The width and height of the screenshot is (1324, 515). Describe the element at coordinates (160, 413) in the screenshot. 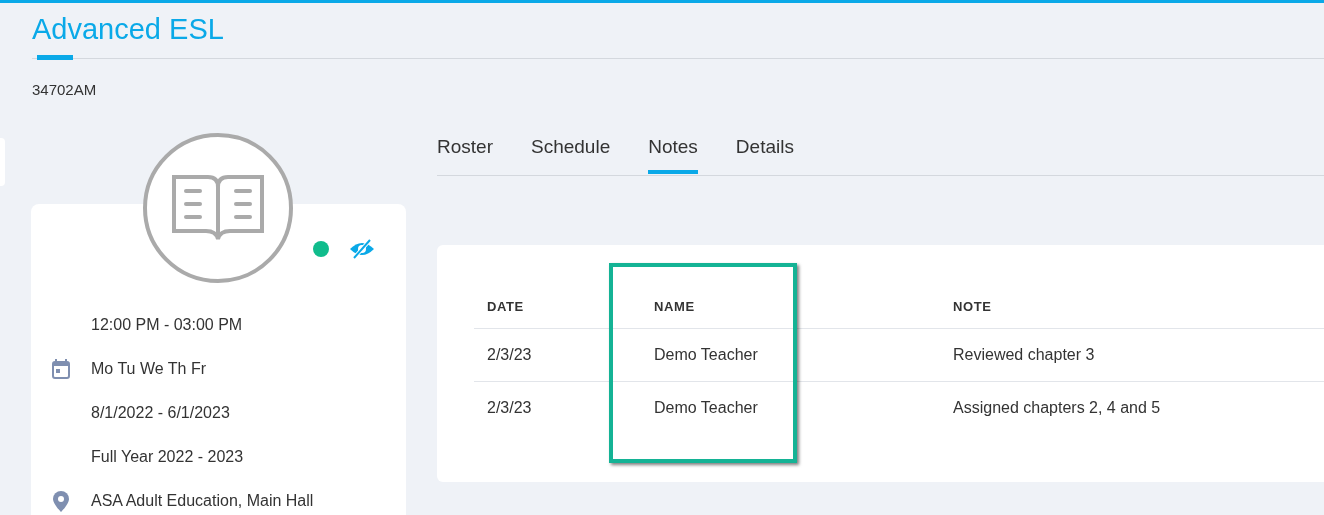

I see `course-info-text: 8/1/2022 - 6/1/2023` at that location.